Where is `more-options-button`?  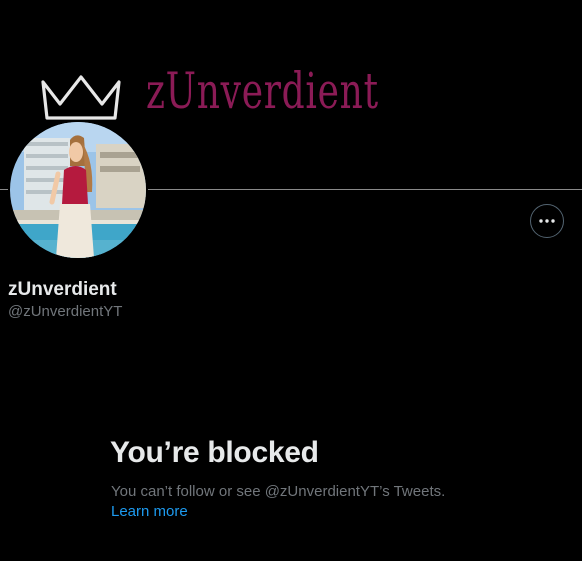 more-options-button is located at coordinates (547, 221).